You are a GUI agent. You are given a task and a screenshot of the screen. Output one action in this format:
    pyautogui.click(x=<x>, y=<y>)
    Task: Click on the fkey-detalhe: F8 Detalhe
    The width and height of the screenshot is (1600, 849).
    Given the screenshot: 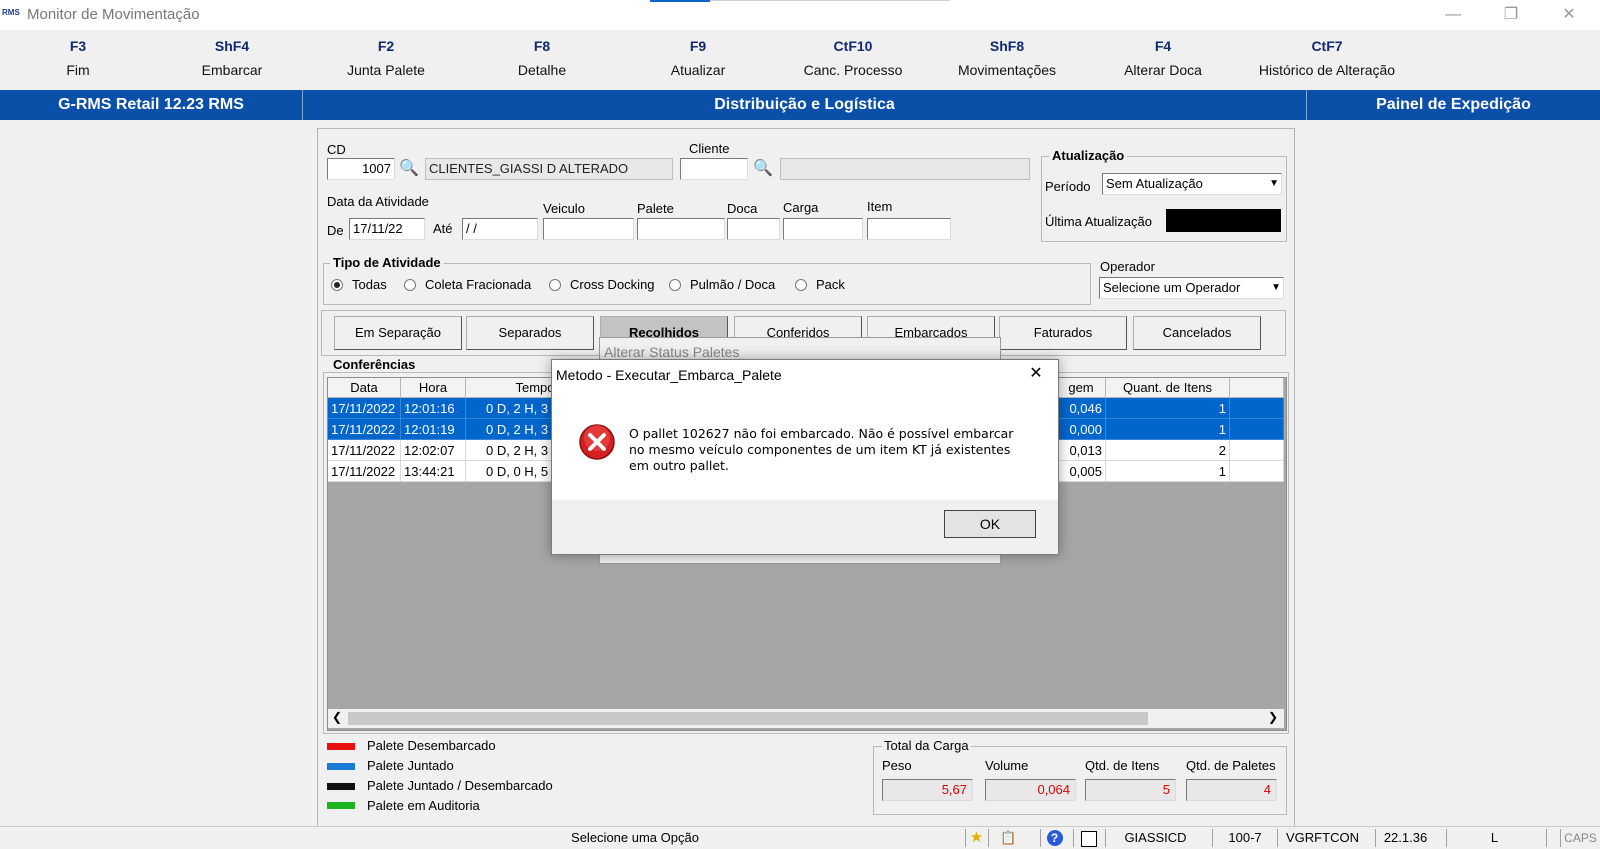 What is the action you would take?
    pyautogui.click(x=542, y=58)
    